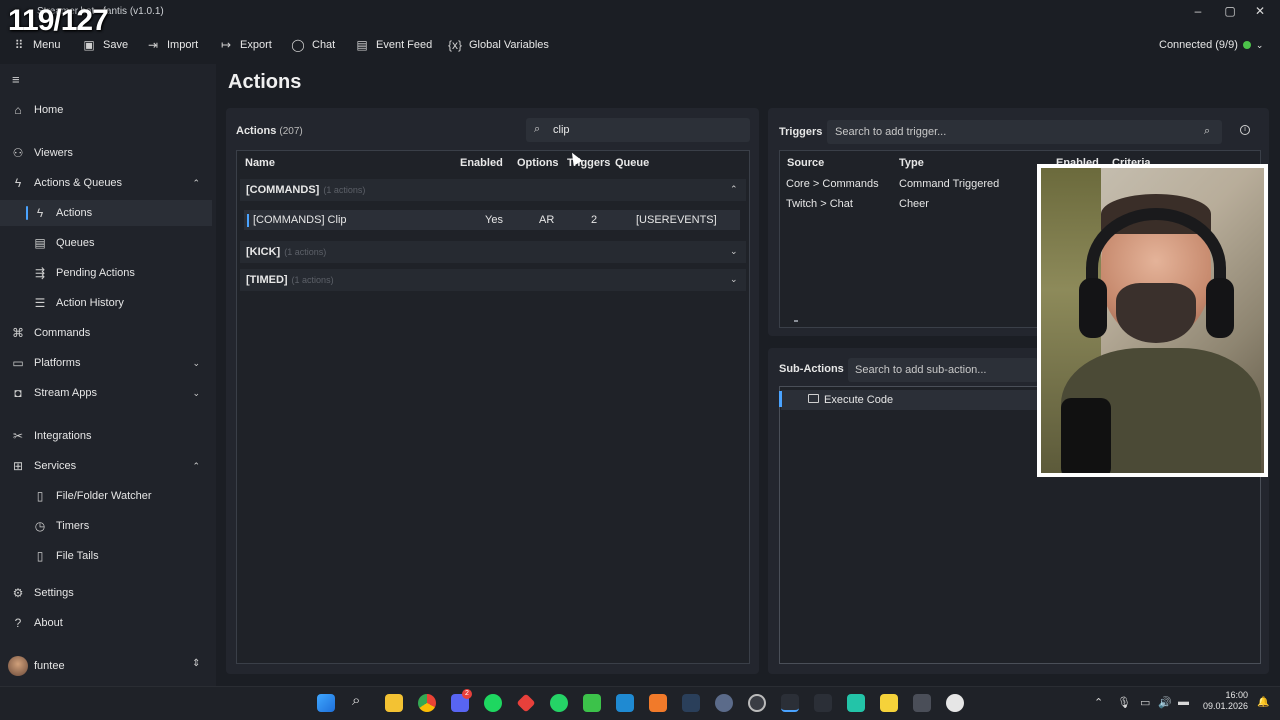 The height and width of the screenshot is (720, 1280). Describe the element at coordinates (949, 184) in the screenshot. I see `trigger-type: Command Triggered` at that location.